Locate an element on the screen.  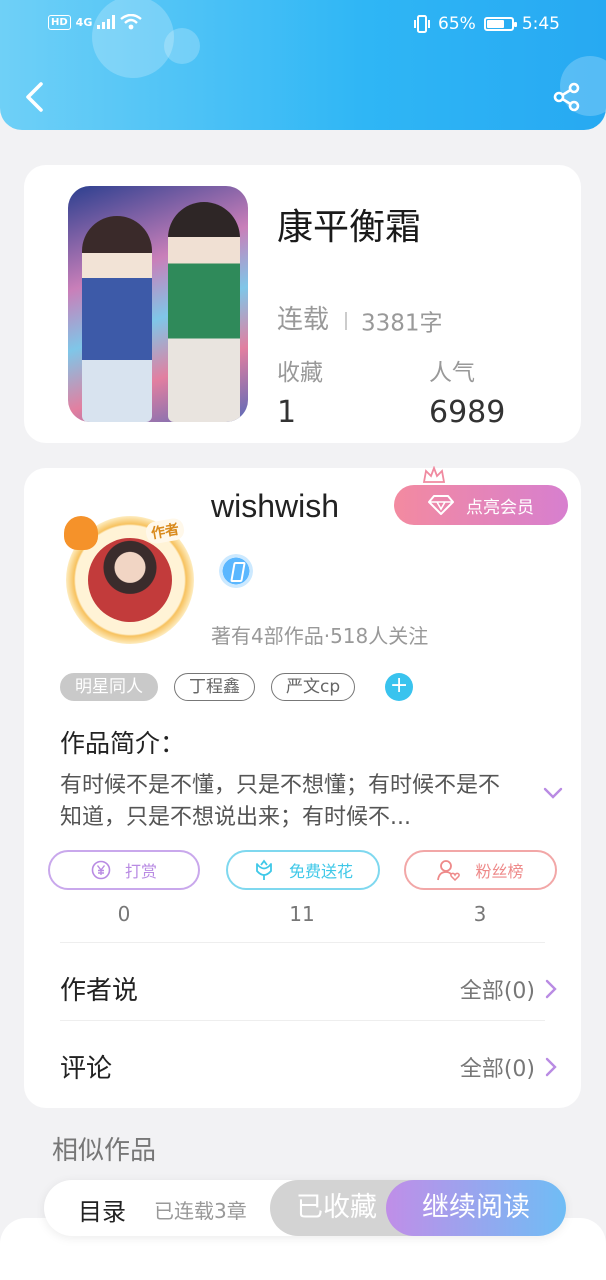
book-cover-image is located at coordinates (158, 304).